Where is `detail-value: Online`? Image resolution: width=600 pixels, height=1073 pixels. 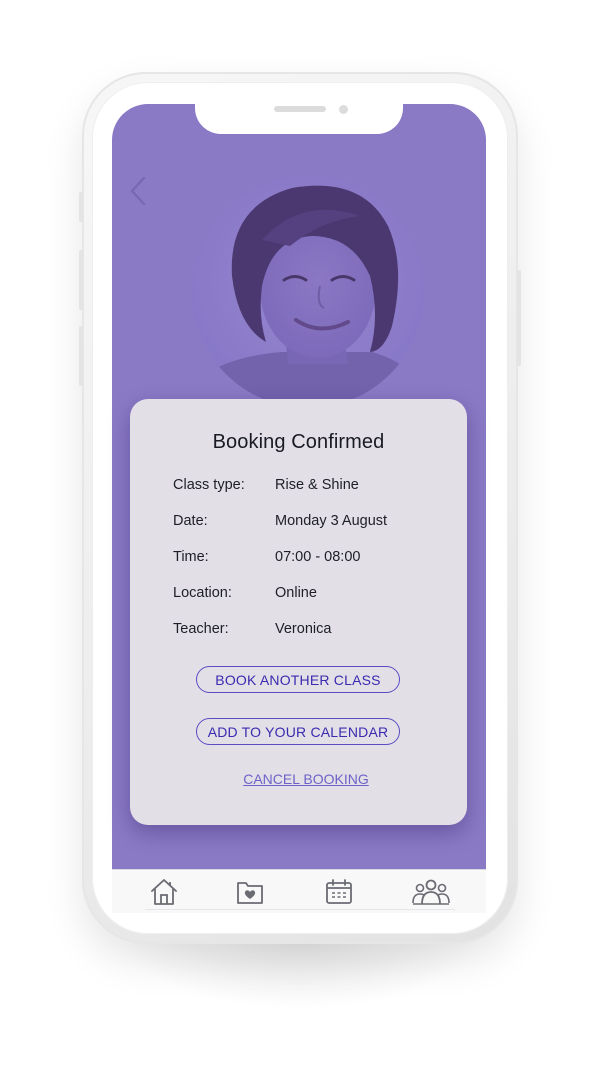 detail-value: Online is located at coordinates (296, 593).